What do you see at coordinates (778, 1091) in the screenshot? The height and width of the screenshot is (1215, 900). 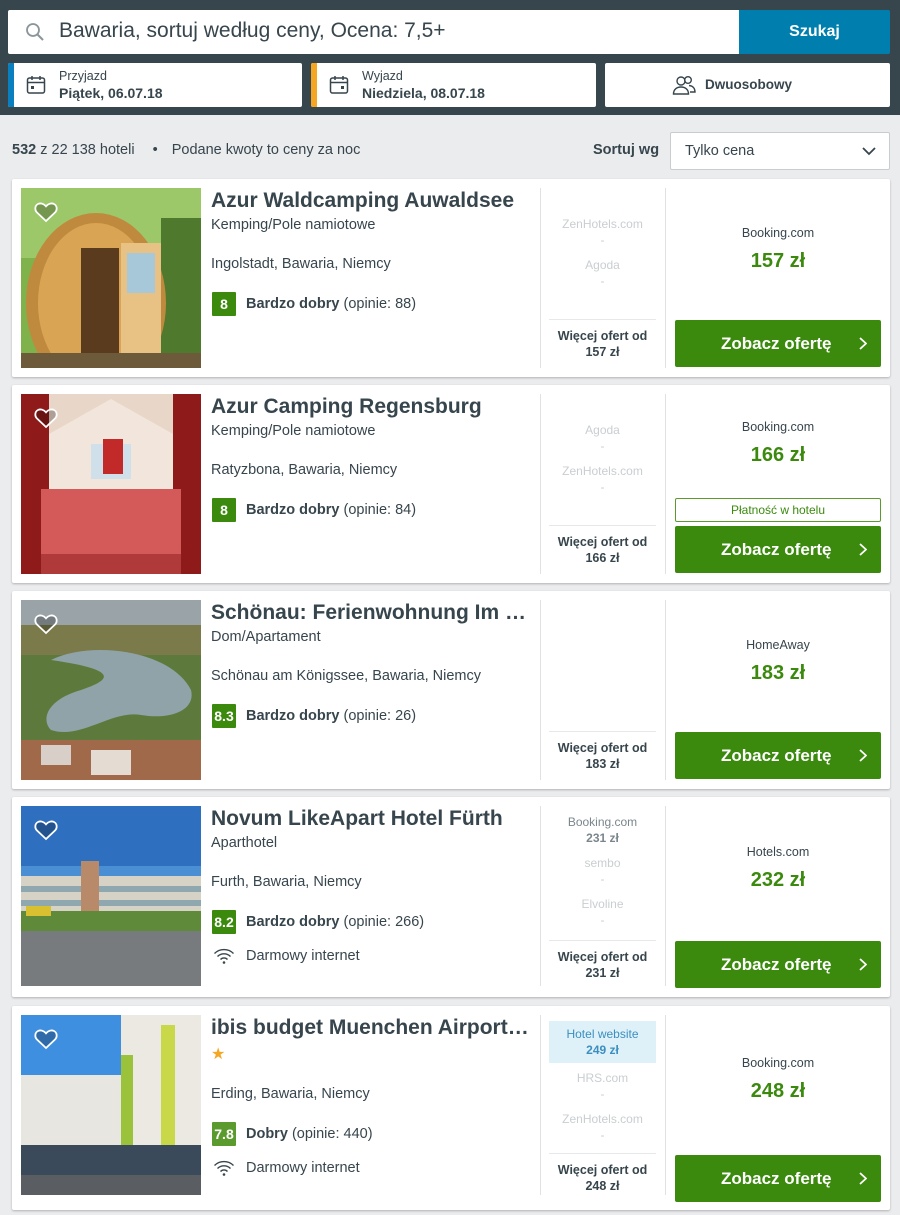 I see `best-offer-price: 248 zł` at bounding box center [778, 1091].